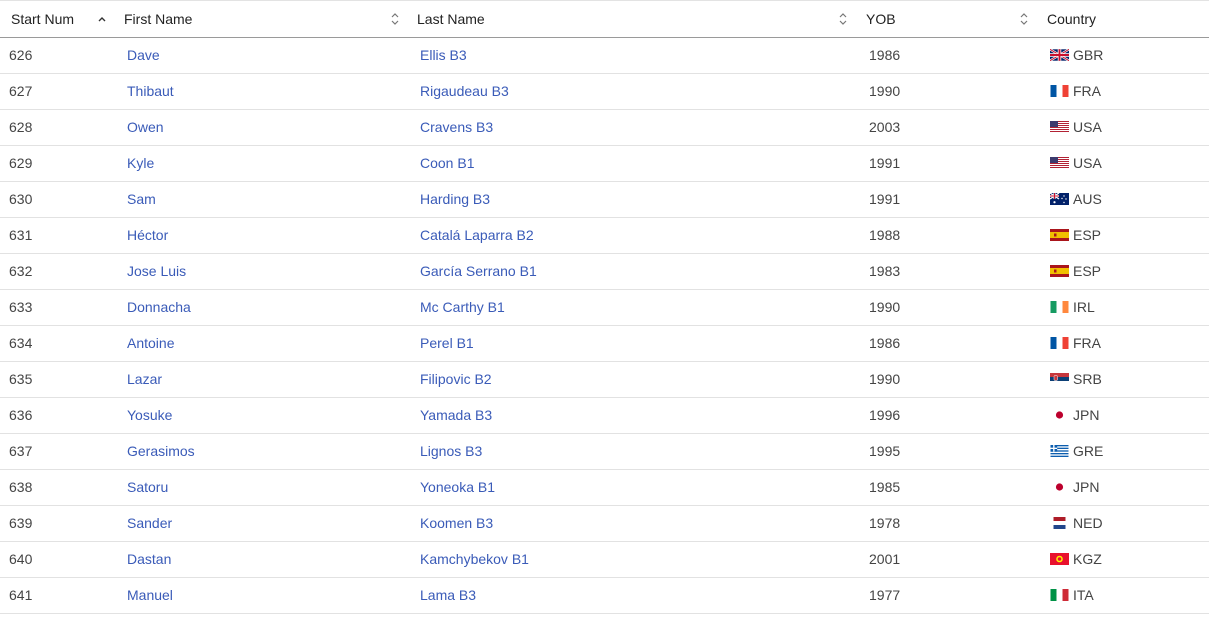 The width and height of the screenshot is (1209, 619). Describe the element at coordinates (464, 91) in the screenshot. I see `last-name-link: Rigaudeau B3` at that location.